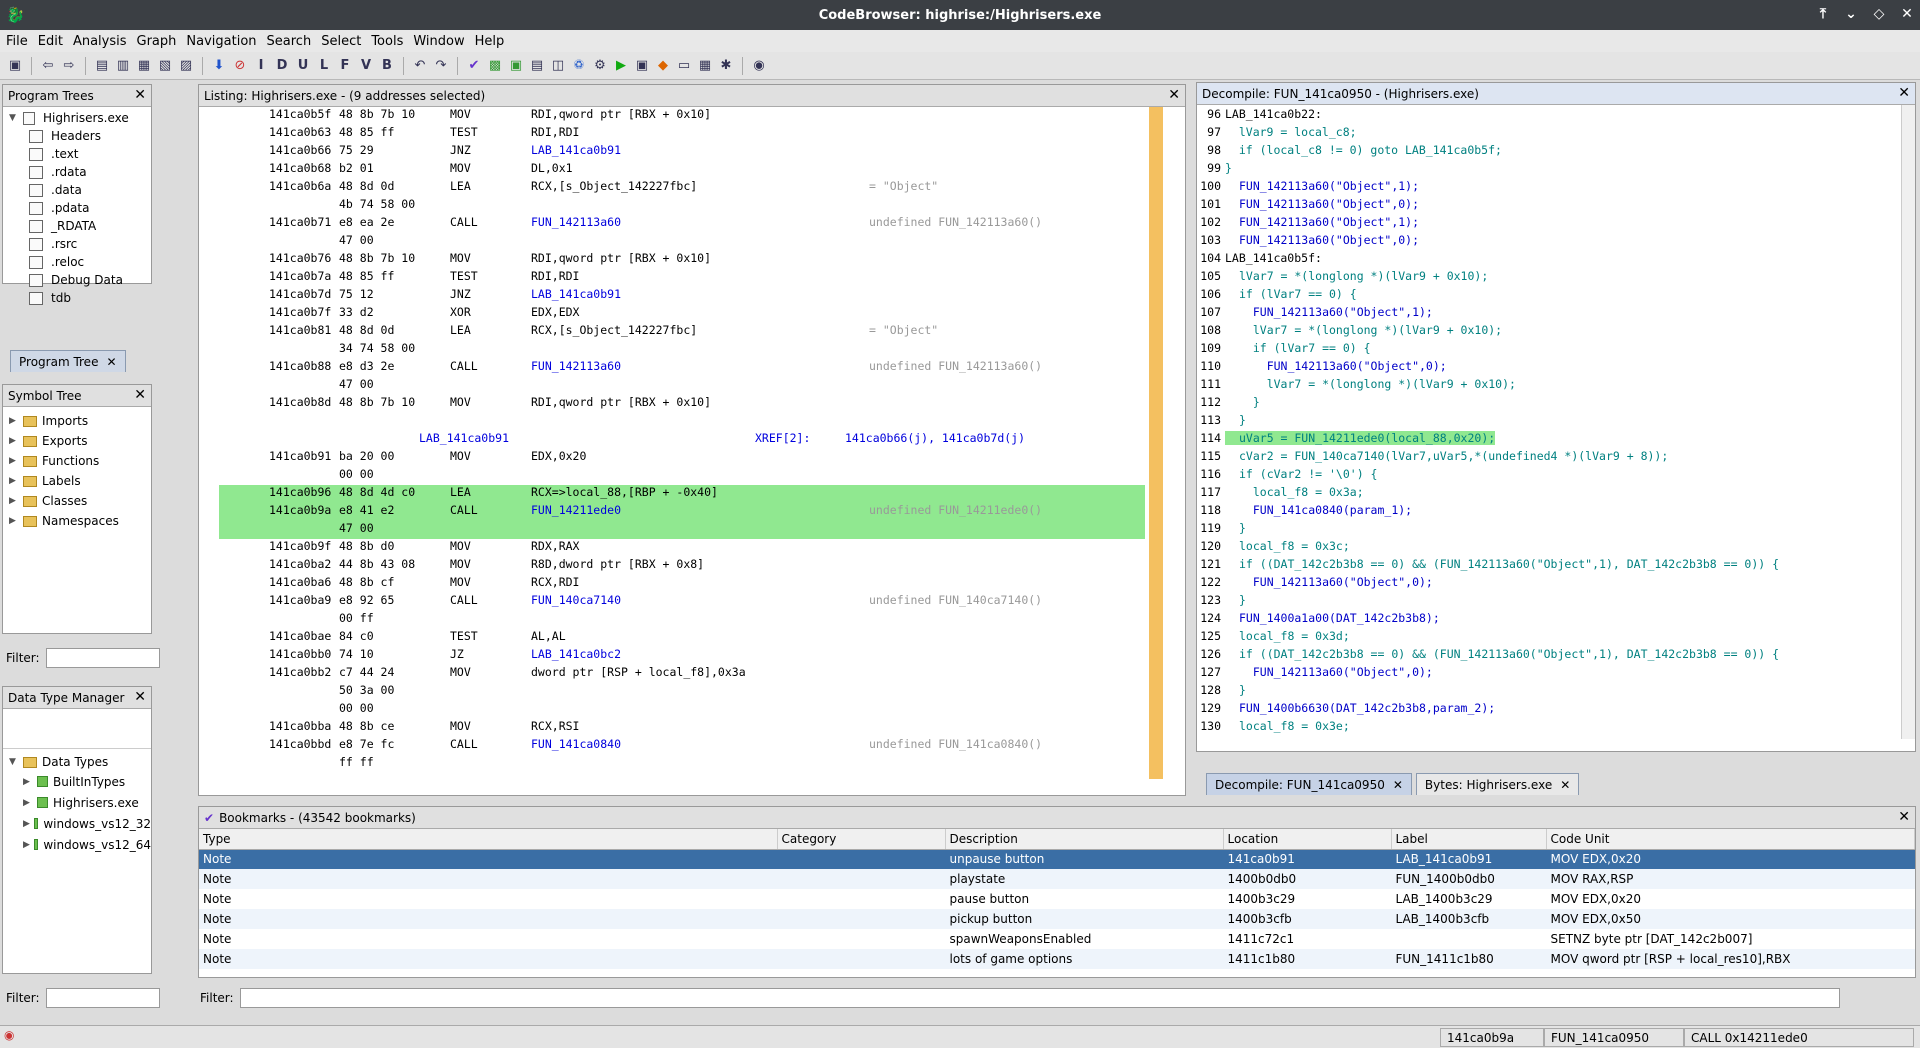 This screenshot has height=1048, width=1920. I want to click on datatype-filter-input, so click(102, 998).